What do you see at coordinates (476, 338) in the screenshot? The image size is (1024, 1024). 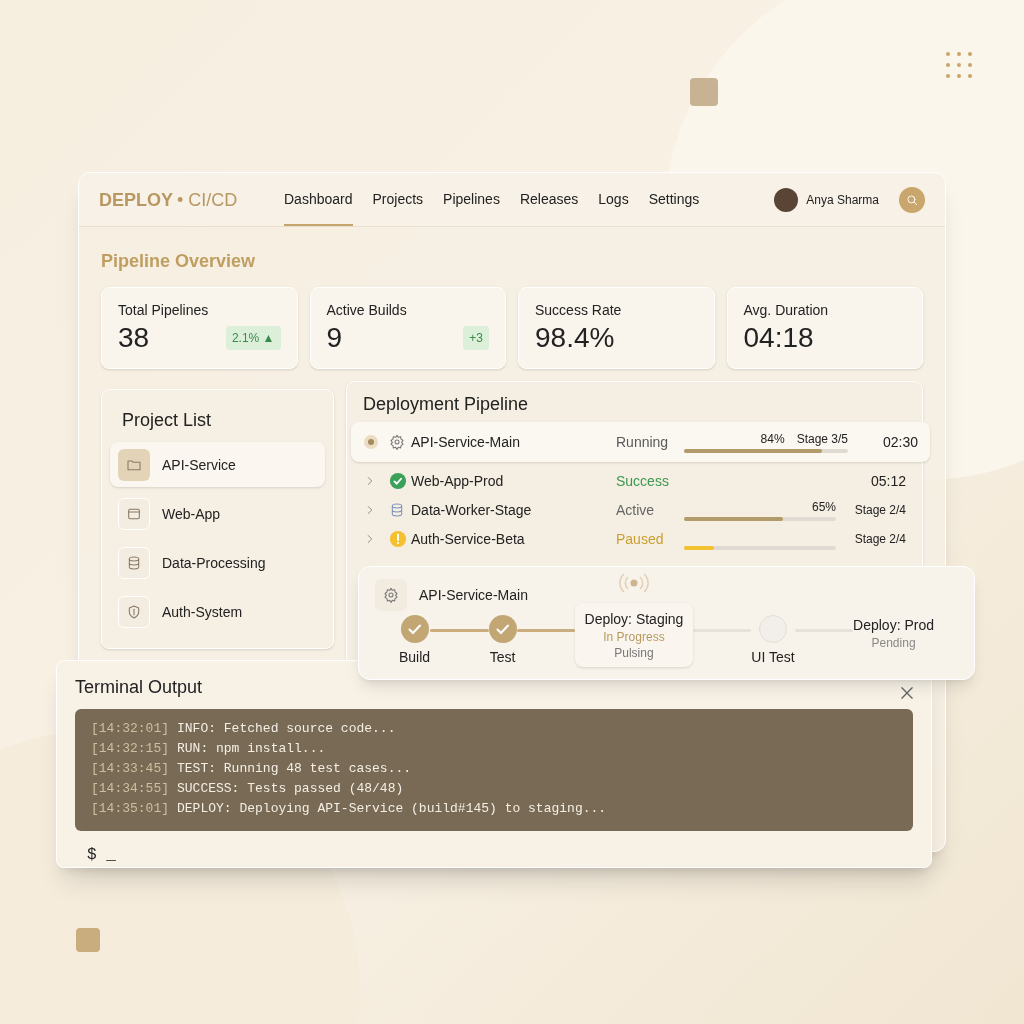 I see `trend-badge: +3` at bounding box center [476, 338].